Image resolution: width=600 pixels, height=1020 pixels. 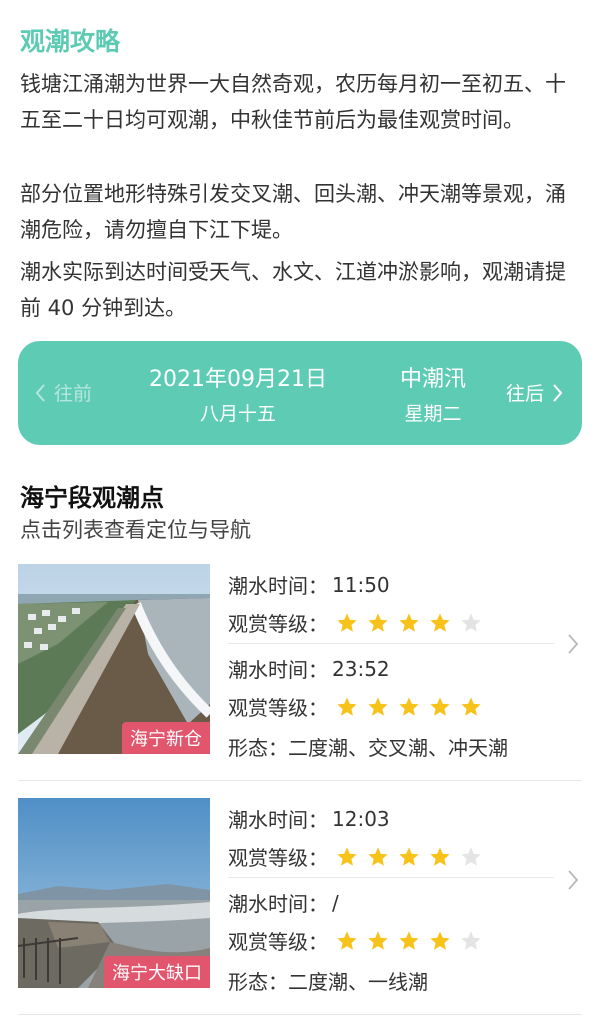 I want to click on next-day-button: 往后, so click(x=536, y=392).